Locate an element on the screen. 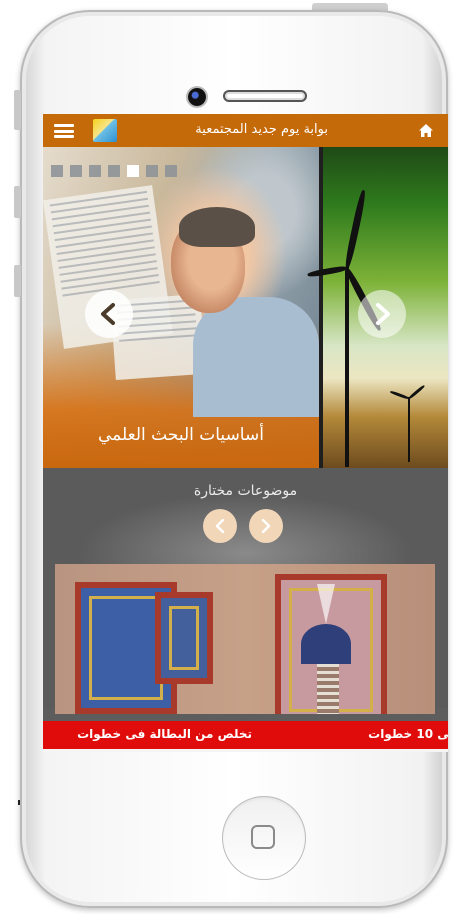 The height and width of the screenshot is (914, 461). artwork-panel is located at coordinates (184, 638).